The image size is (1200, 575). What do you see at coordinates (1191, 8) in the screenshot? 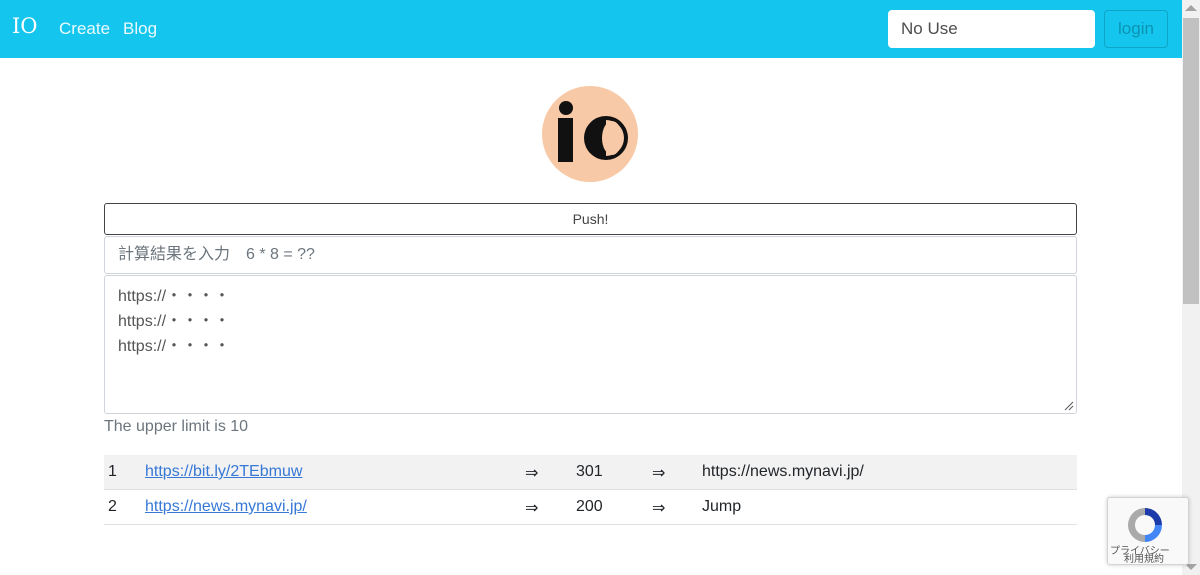
I see `scroll-up-icon` at bounding box center [1191, 8].